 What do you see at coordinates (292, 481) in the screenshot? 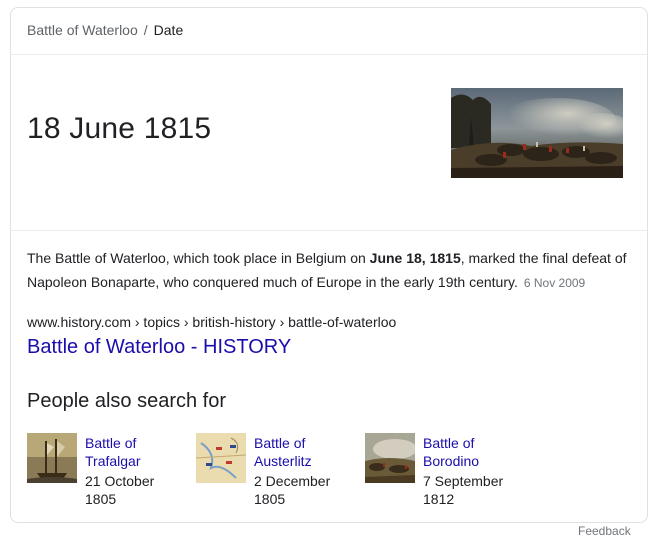
I see `date-line: 2 December` at bounding box center [292, 481].